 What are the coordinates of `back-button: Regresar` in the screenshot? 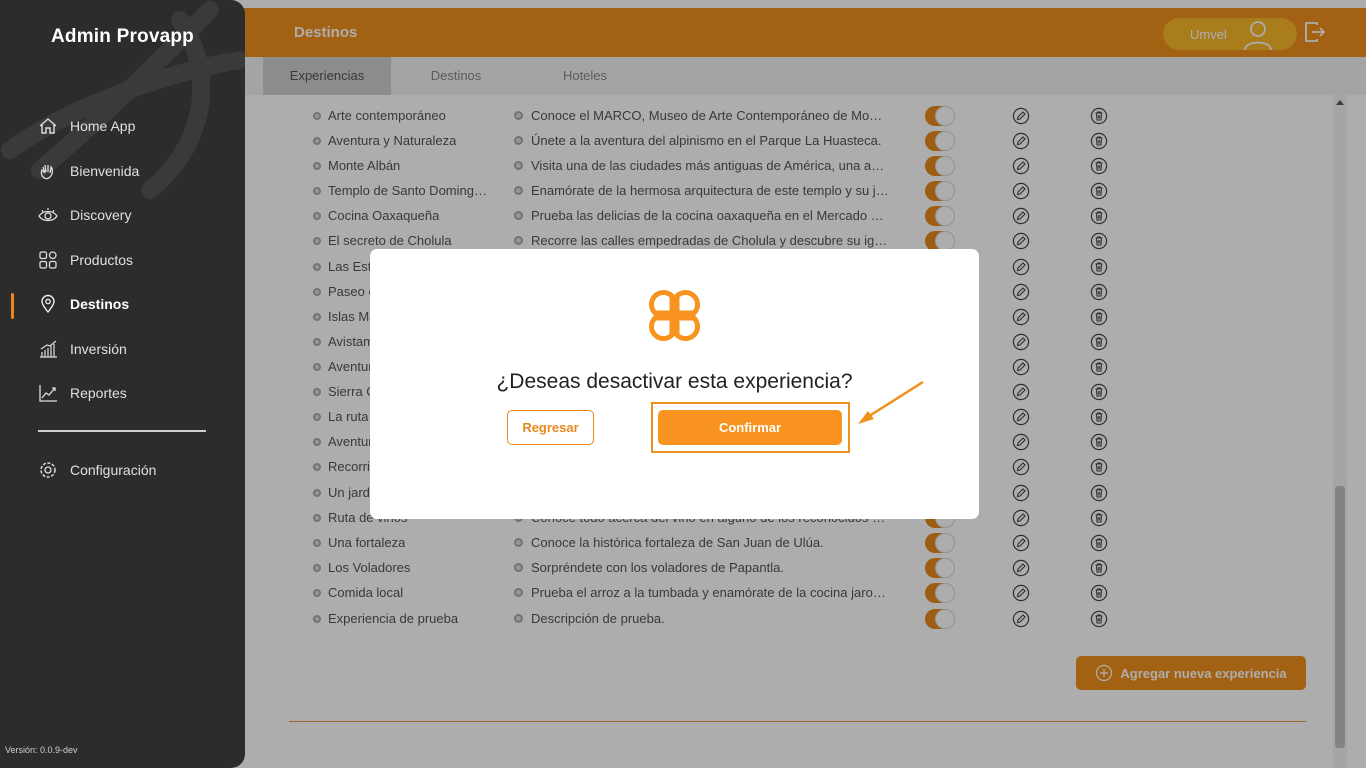 It's located at (550, 427).